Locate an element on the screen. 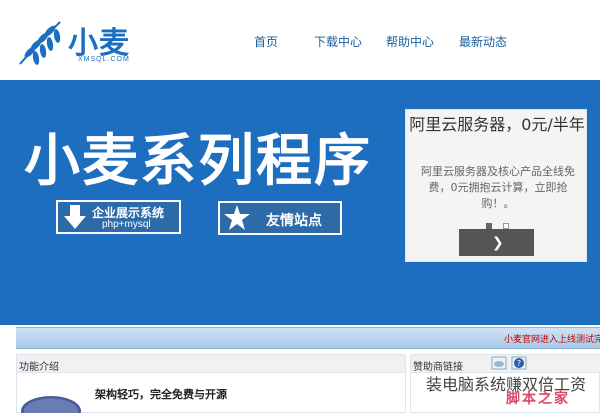 This screenshot has height=413, width=600. feature-panel-header: 功能介绍 is located at coordinates (211, 364).